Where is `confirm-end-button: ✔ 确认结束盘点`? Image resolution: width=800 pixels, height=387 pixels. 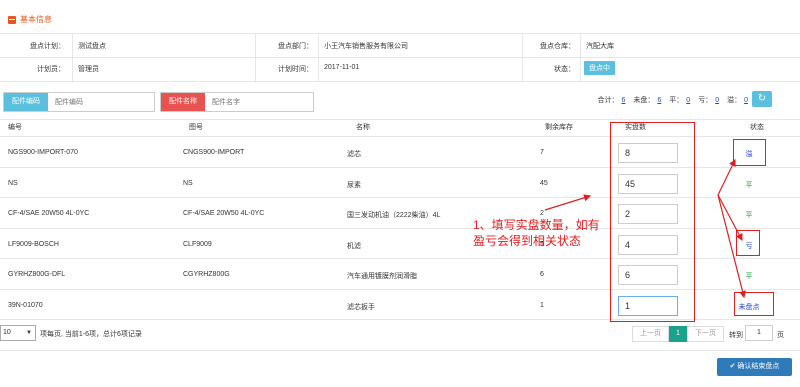 confirm-end-button: ✔ 确认结束盘点 is located at coordinates (754, 367).